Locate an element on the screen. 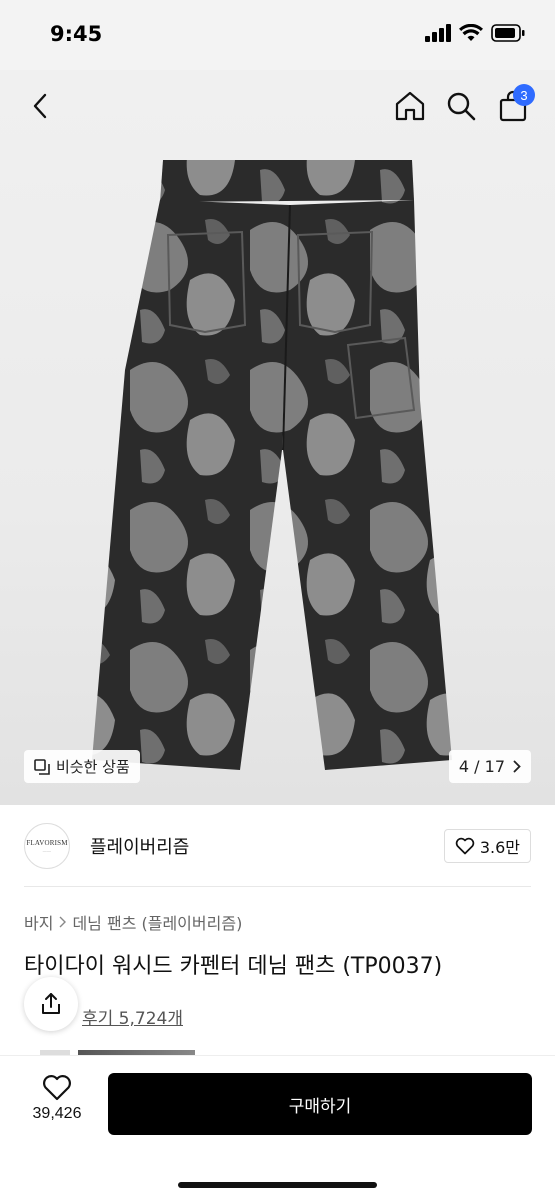 The width and height of the screenshot is (555, 1200). cart-count-badge: 3 is located at coordinates (524, 95).